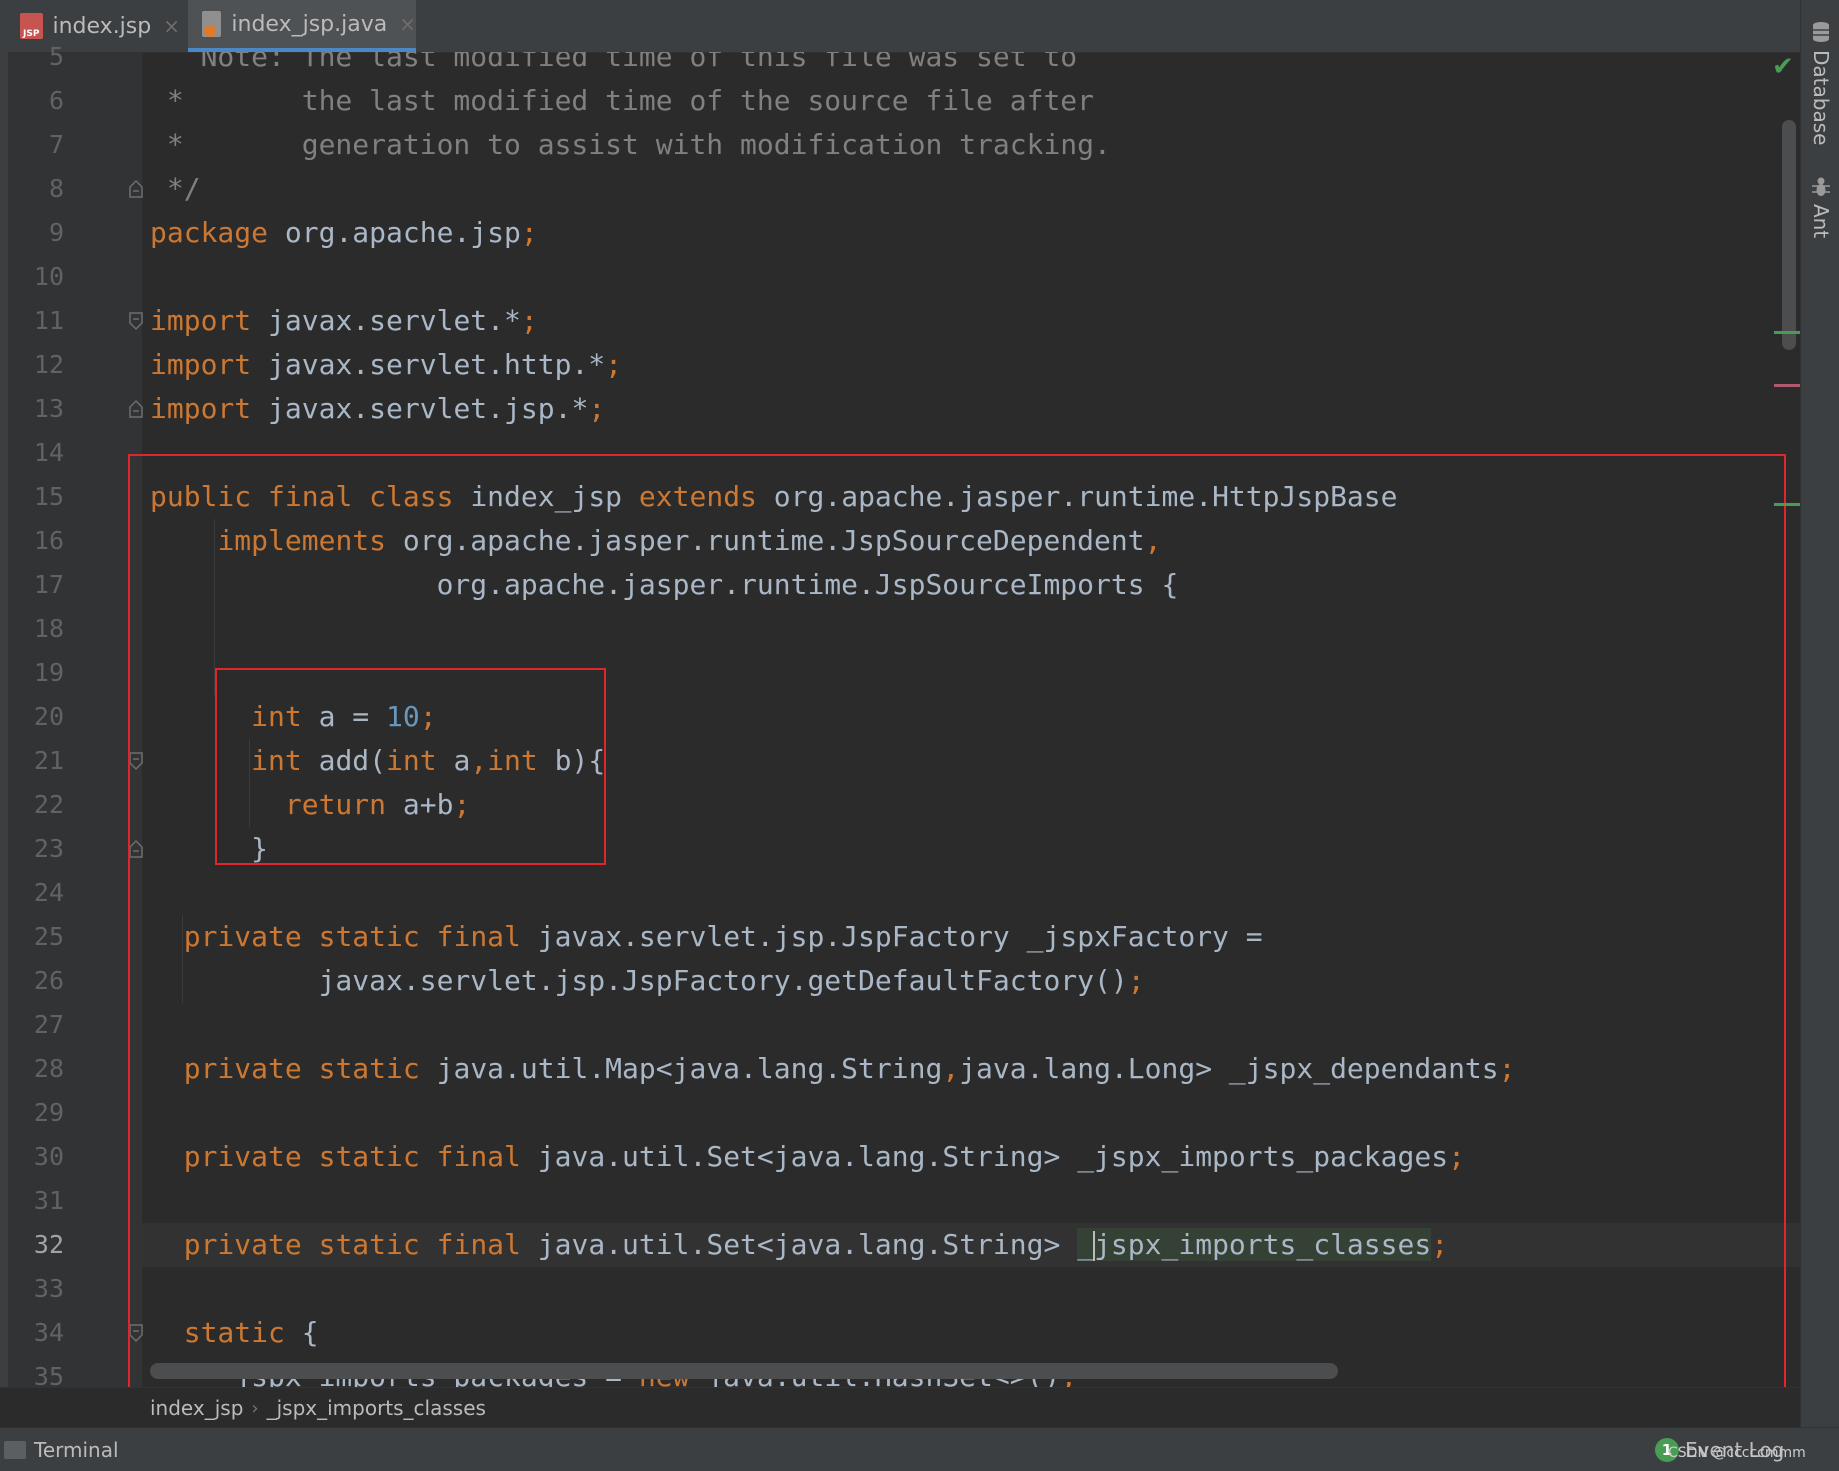 Image resolution: width=1839 pixels, height=1471 pixels. I want to click on terminal-icon, so click(15, 1449).